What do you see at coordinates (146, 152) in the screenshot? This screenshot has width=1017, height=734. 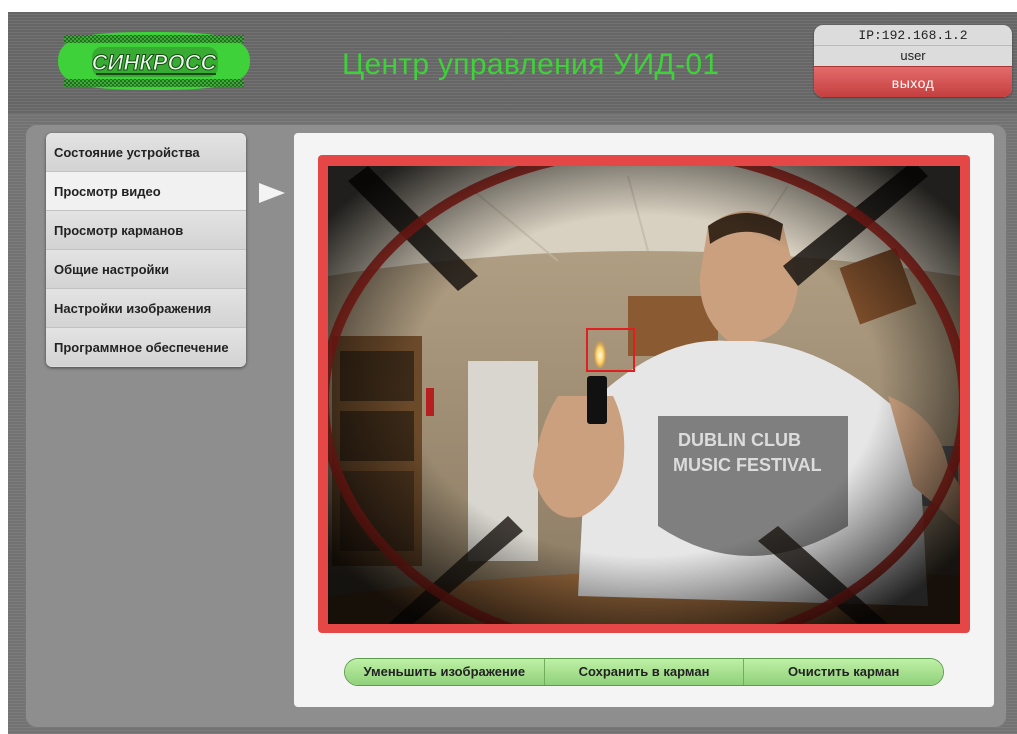 I see `sidebar-item-device-status: Состояние устройства` at bounding box center [146, 152].